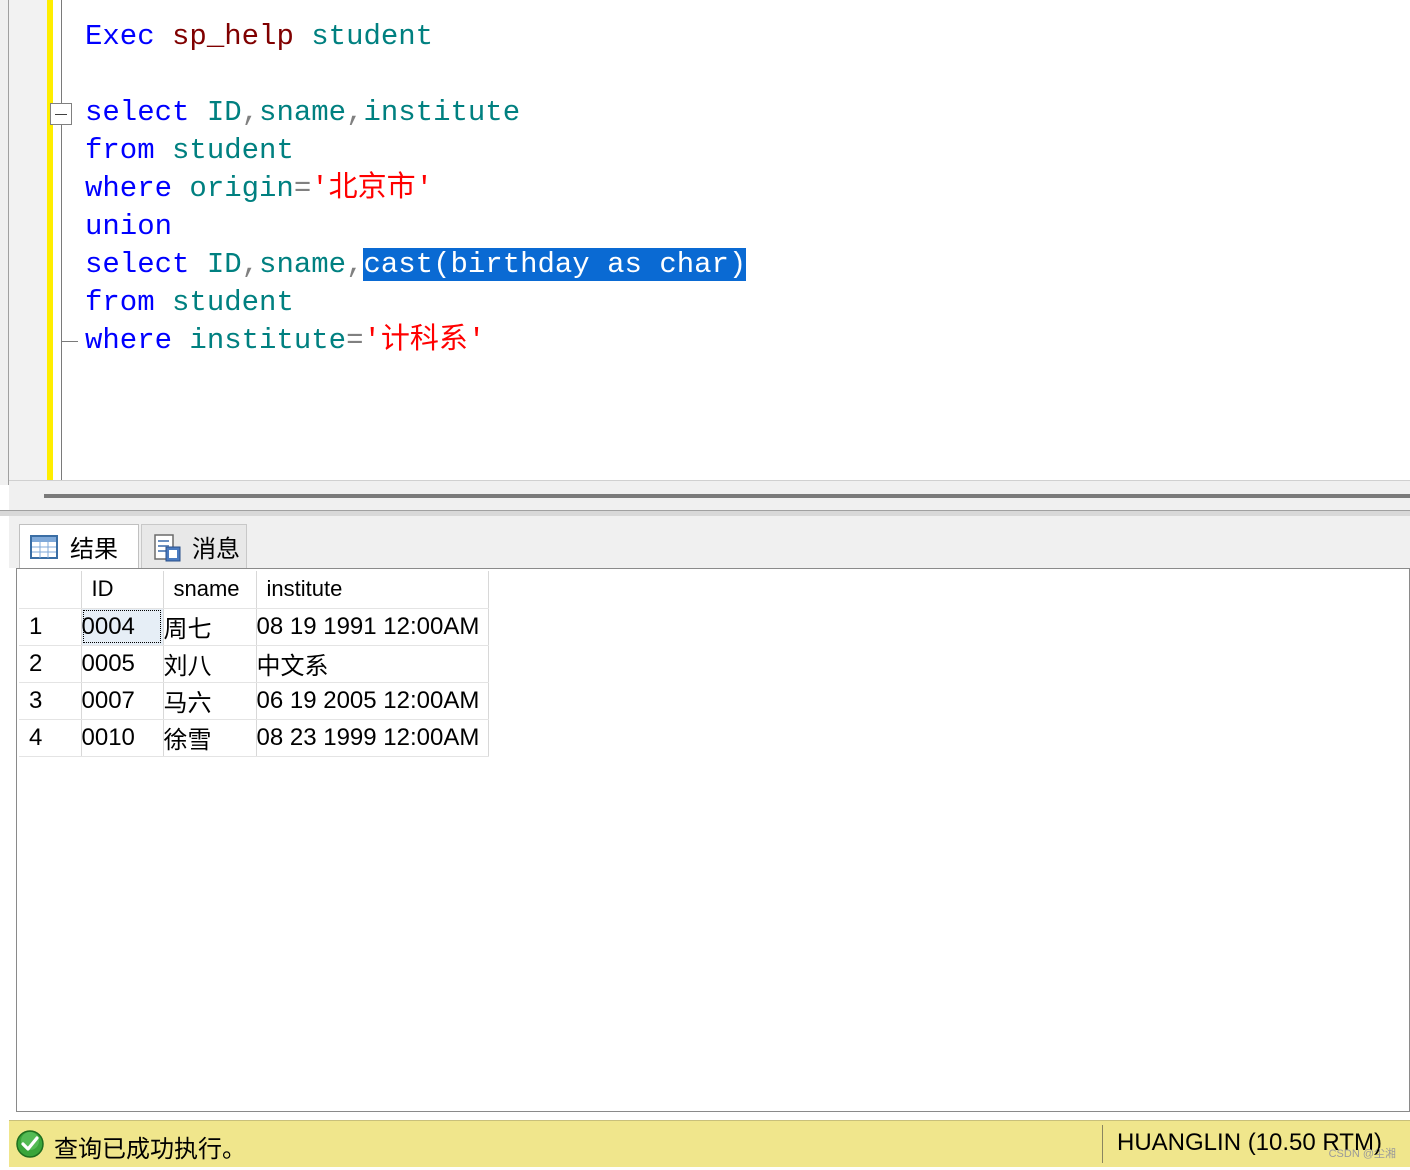 The height and width of the screenshot is (1170, 1410). Describe the element at coordinates (122, 590) in the screenshot. I see `column-header-id: ID` at that location.